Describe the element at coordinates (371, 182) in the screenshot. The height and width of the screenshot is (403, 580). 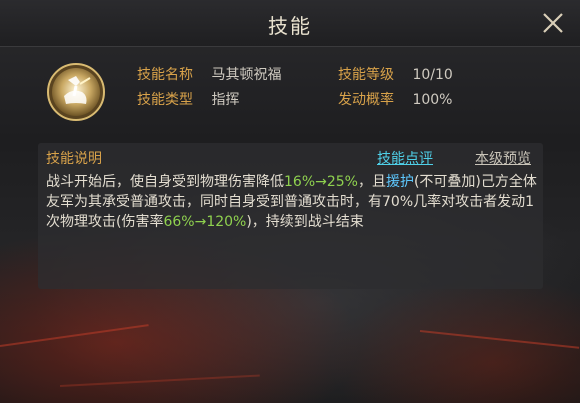
I see `description-segment: ，且` at that location.